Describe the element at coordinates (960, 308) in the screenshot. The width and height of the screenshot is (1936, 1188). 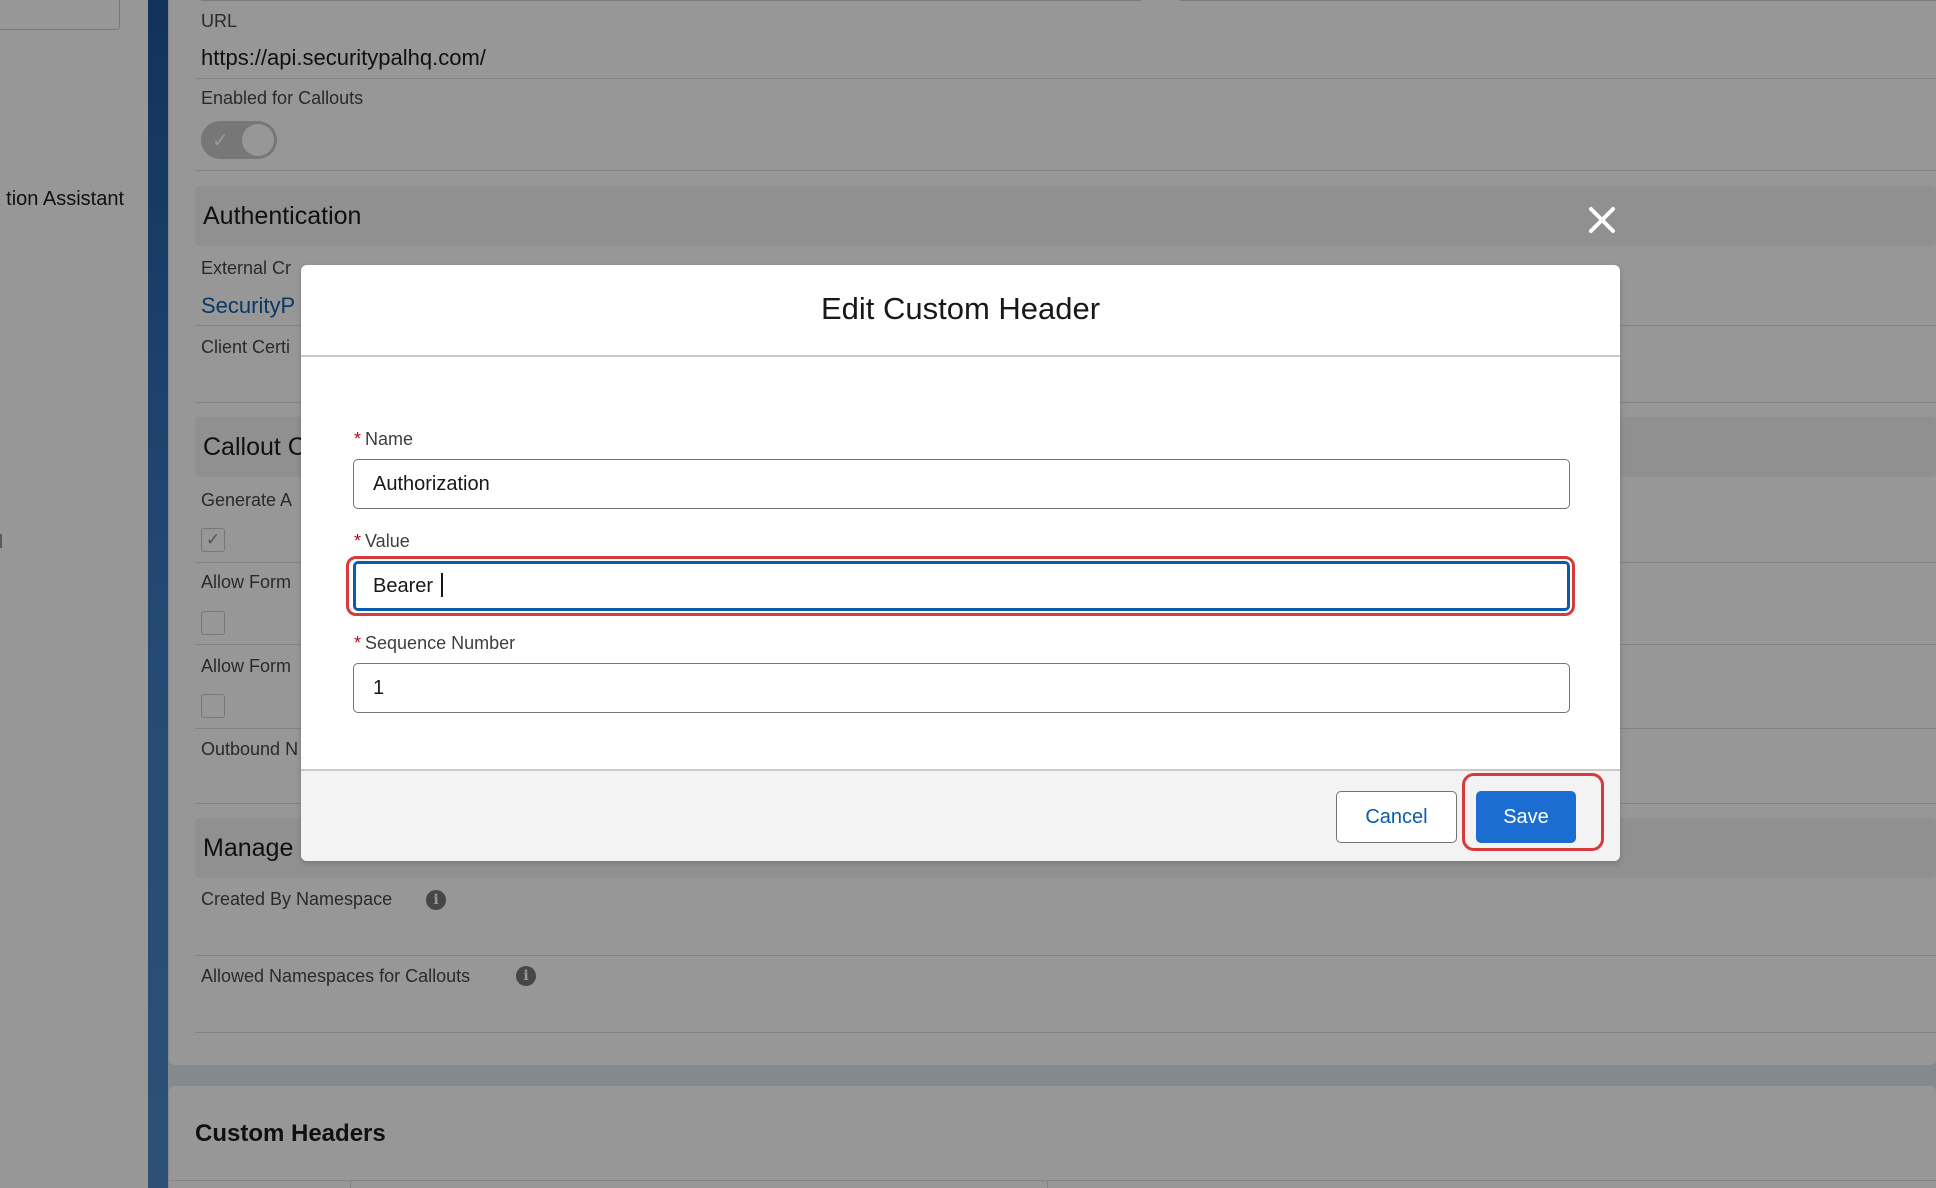
I see `modal-title: Edit Custom Header` at that location.